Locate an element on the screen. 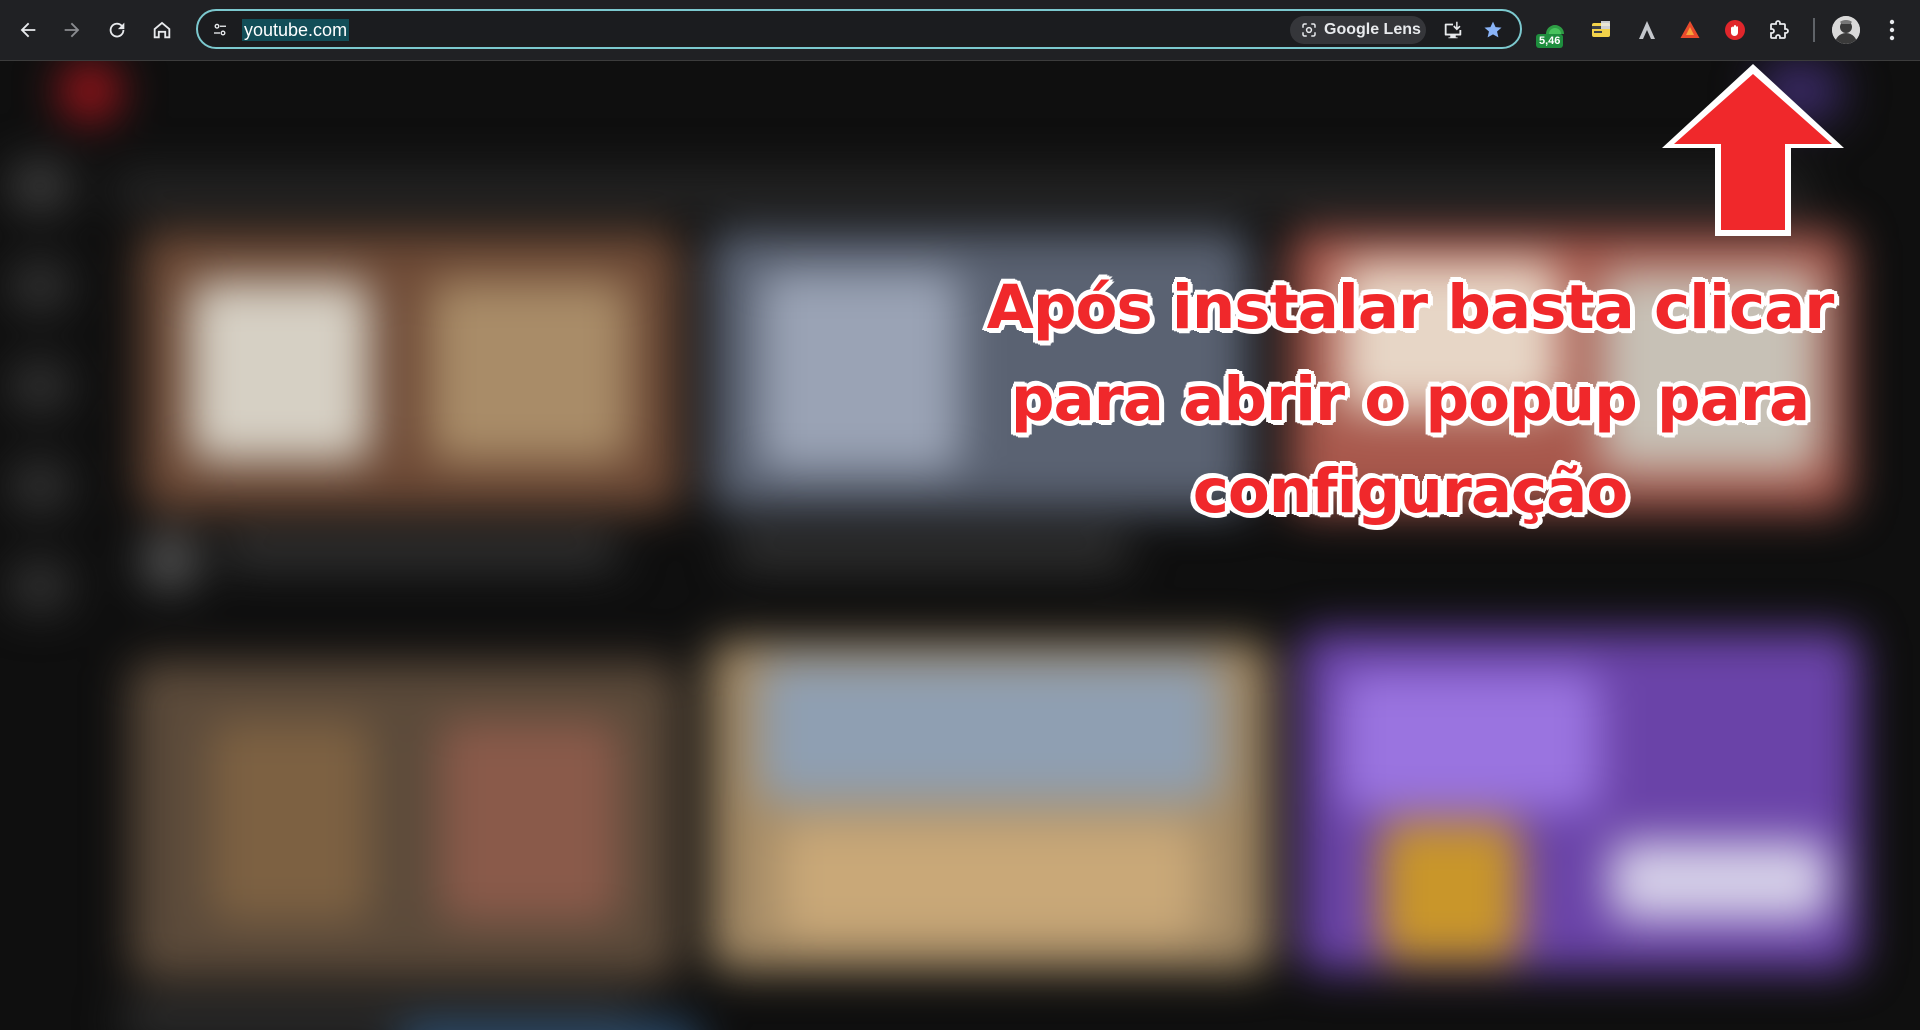  forward-button is located at coordinates (72, 30).